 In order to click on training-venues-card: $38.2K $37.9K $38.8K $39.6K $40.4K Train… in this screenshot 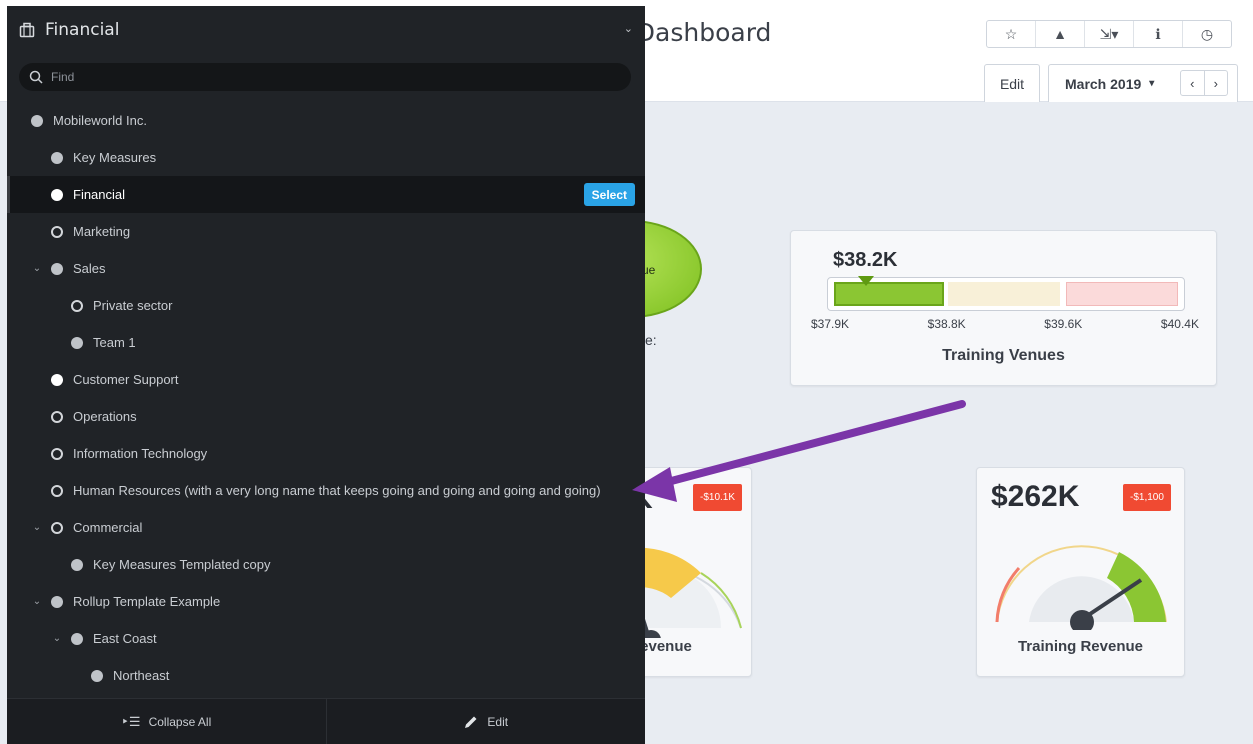, I will do `click(1003, 308)`.